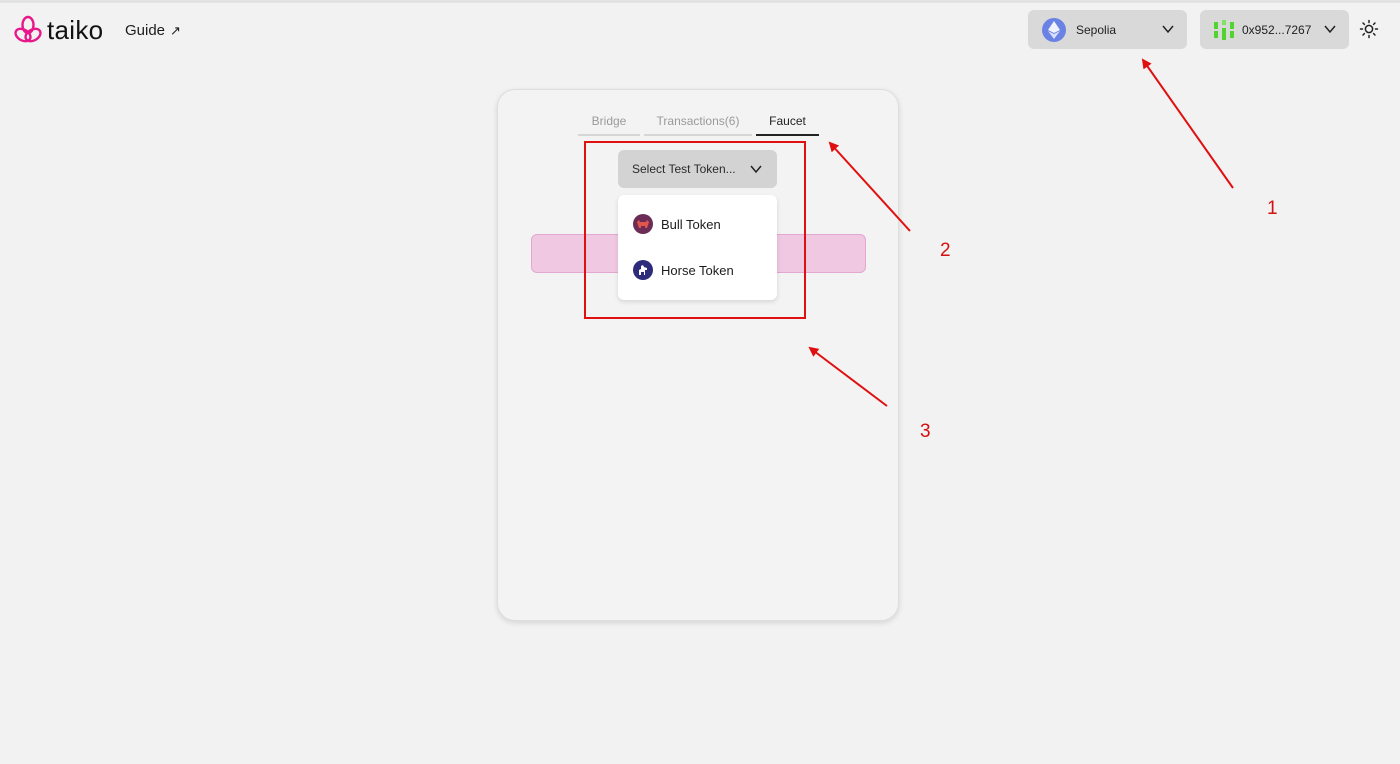 Image resolution: width=1400 pixels, height=764 pixels. What do you see at coordinates (925, 431) in the screenshot?
I see `annotation-label-3: 3` at bounding box center [925, 431].